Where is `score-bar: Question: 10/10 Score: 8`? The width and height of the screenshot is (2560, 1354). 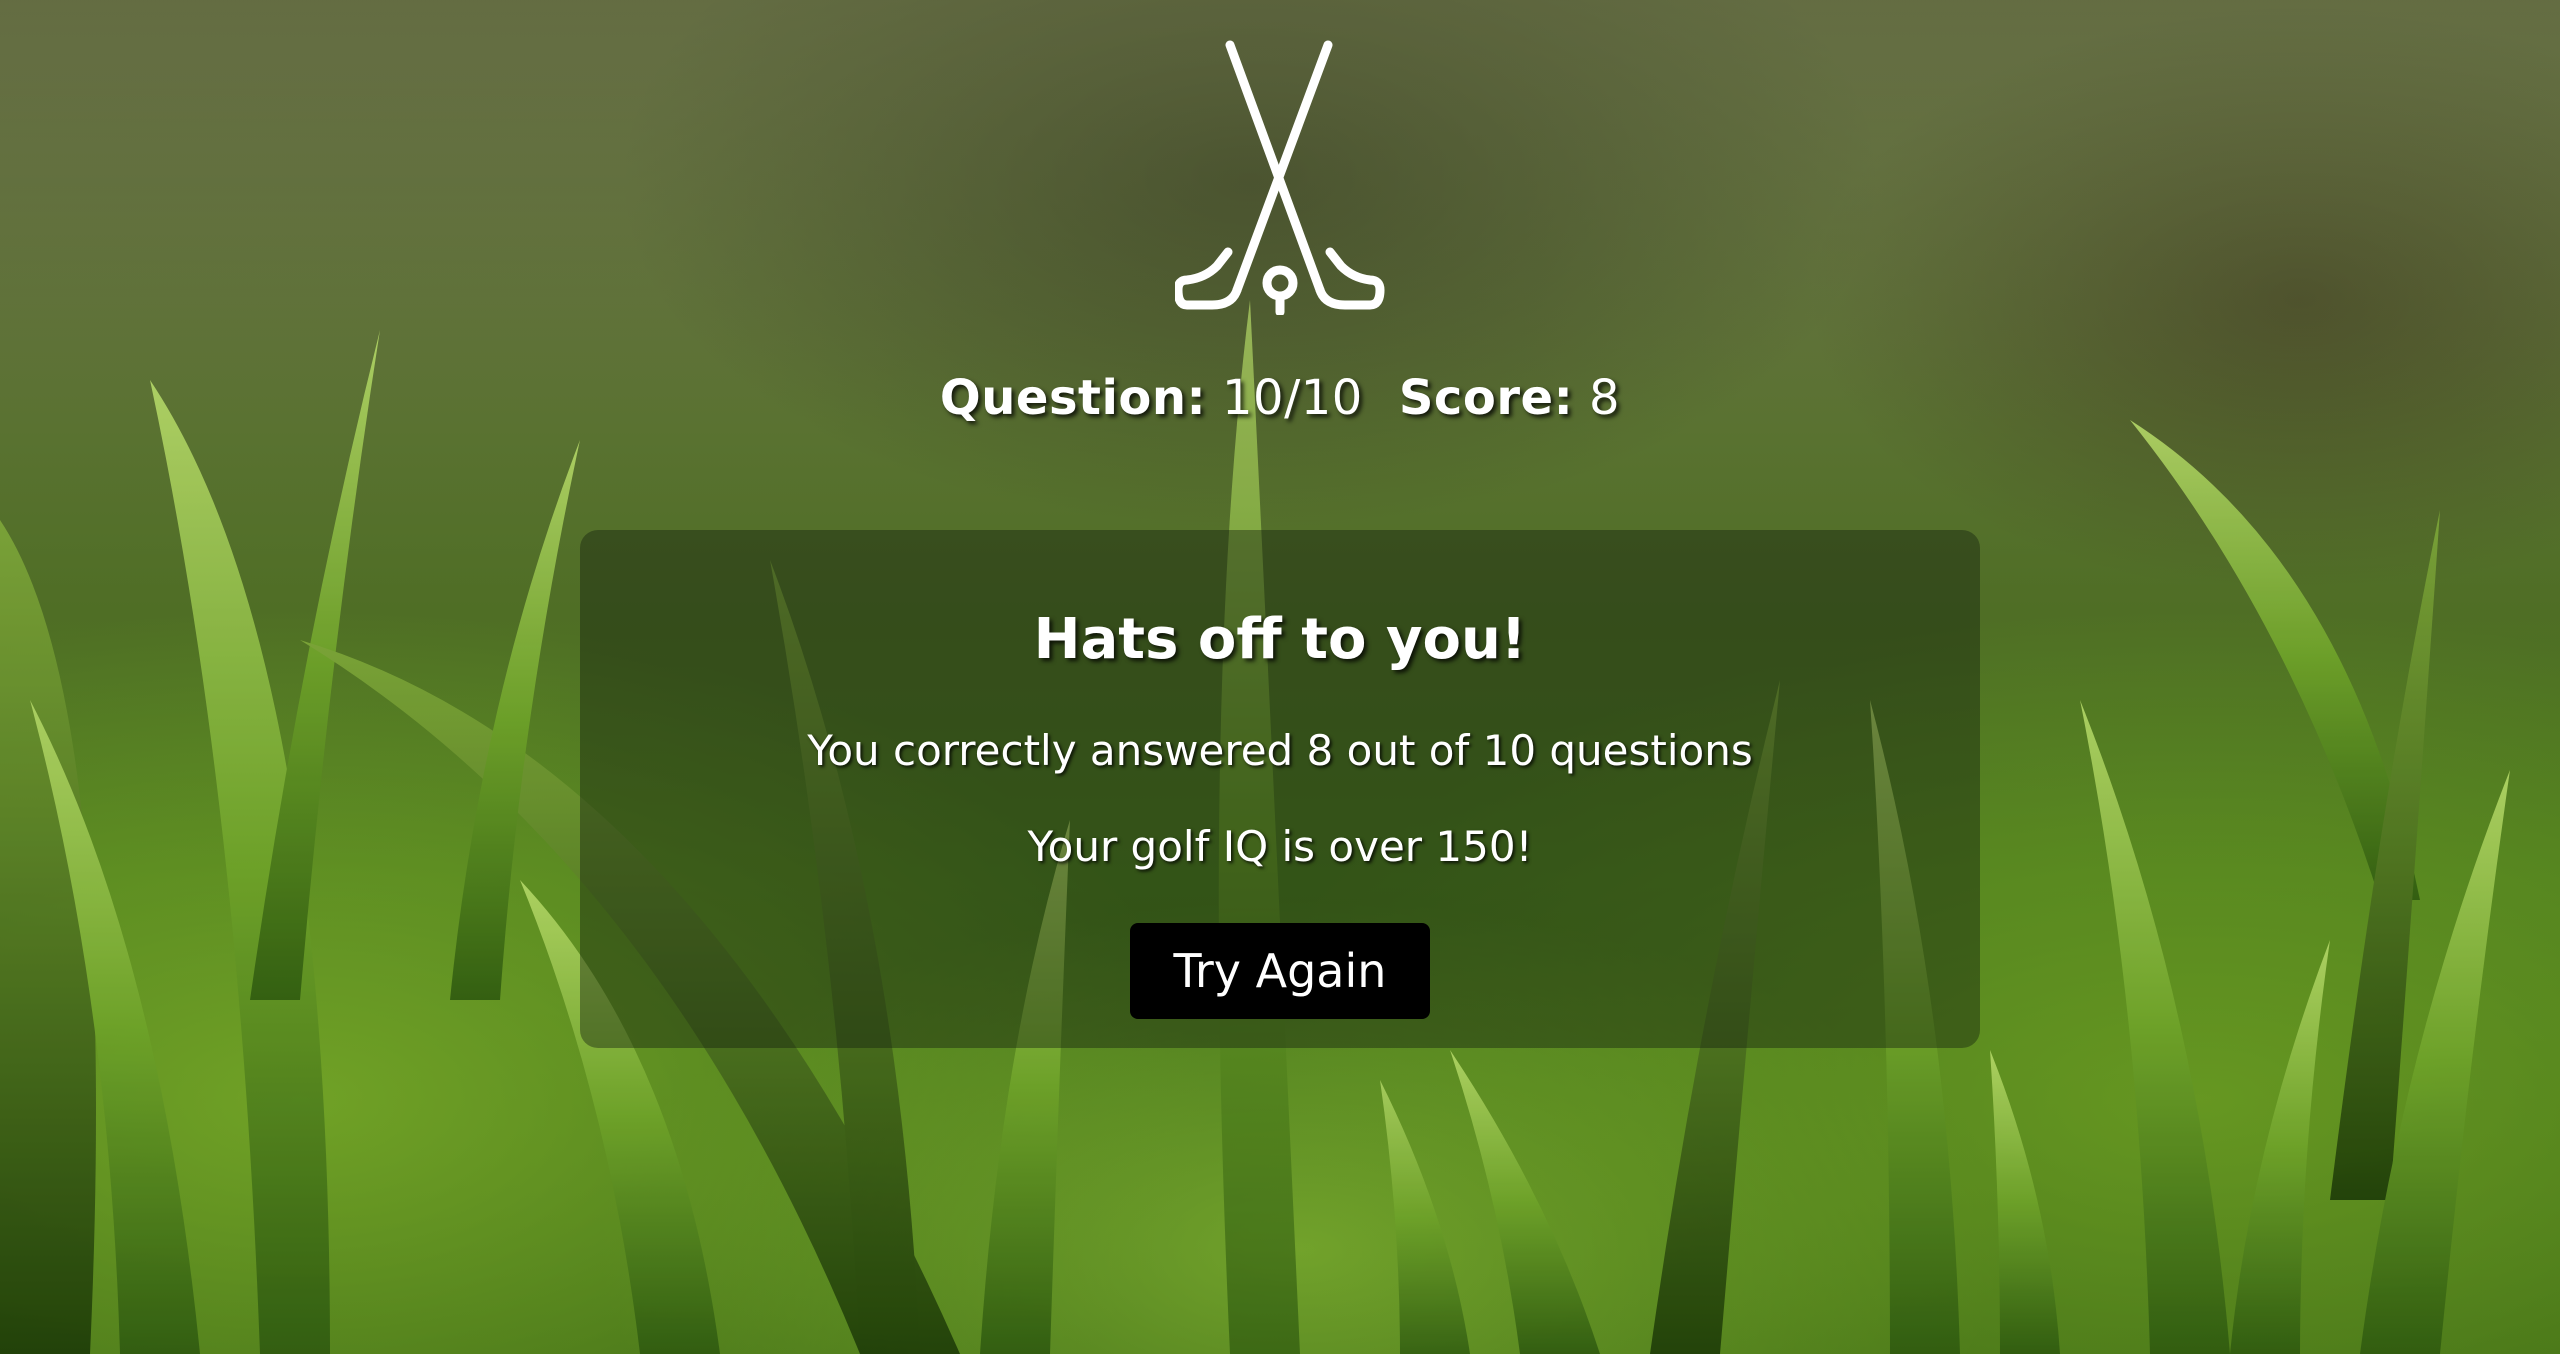 score-bar: Question: 10/10 Score: 8 is located at coordinates (1280, 398).